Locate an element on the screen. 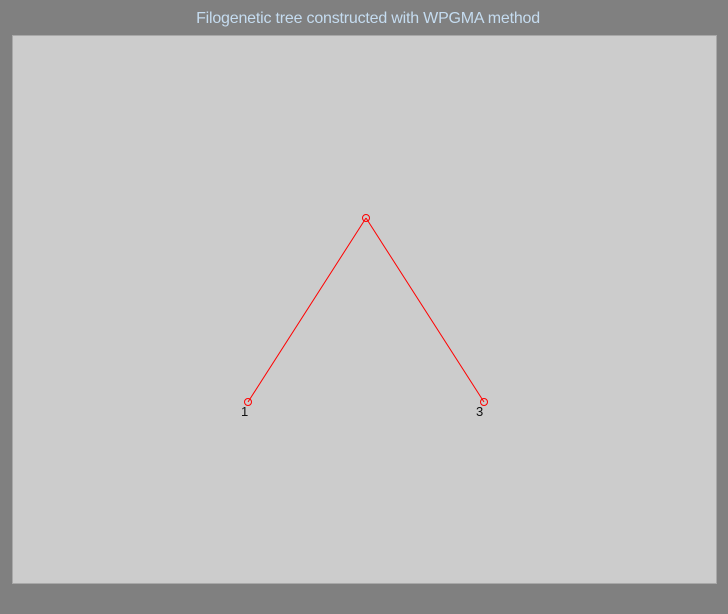 The image size is (728, 614). leaf-label-3: 3 is located at coordinates (480, 411).